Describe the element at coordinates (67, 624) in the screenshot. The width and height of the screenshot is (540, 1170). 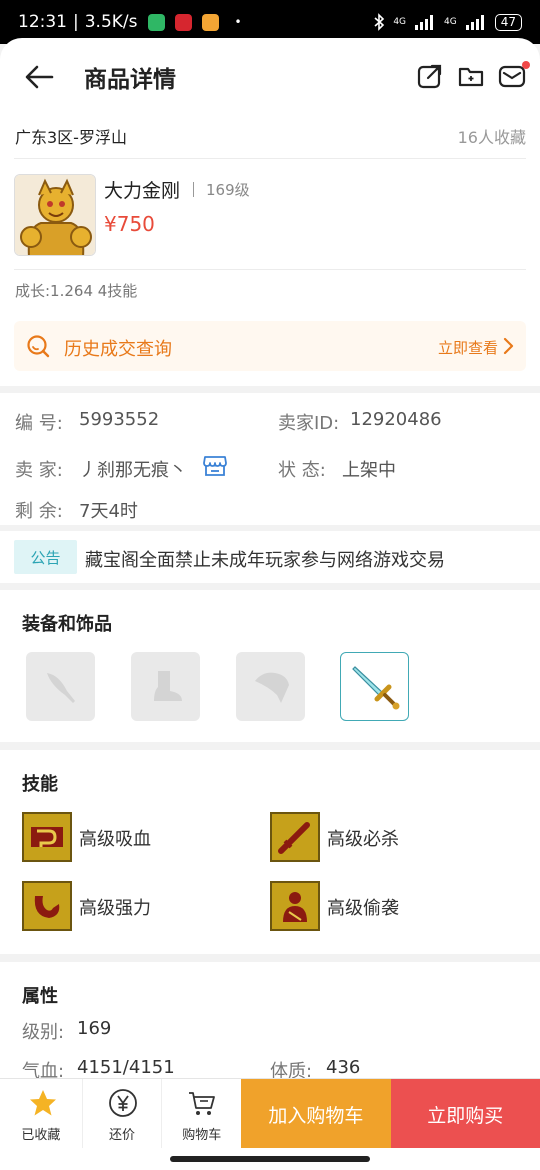
I see `equipment-title: 装备和饰品` at that location.